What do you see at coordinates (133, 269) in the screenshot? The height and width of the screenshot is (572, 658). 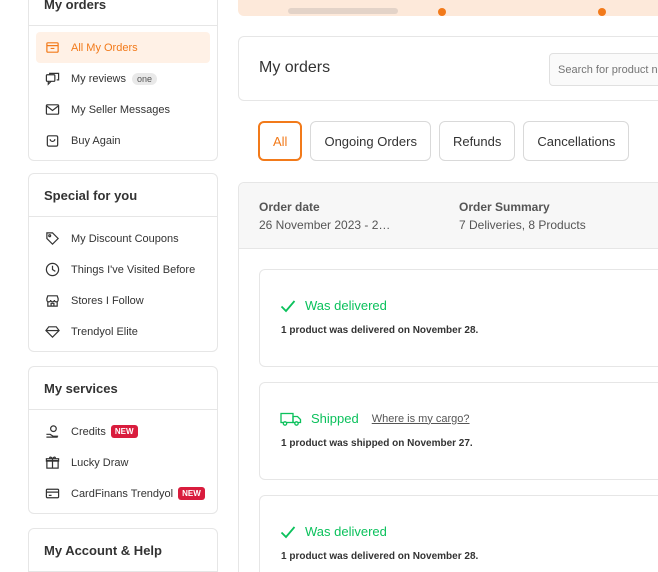 I see `sidebar-item-label: Things I've Visited Before` at bounding box center [133, 269].